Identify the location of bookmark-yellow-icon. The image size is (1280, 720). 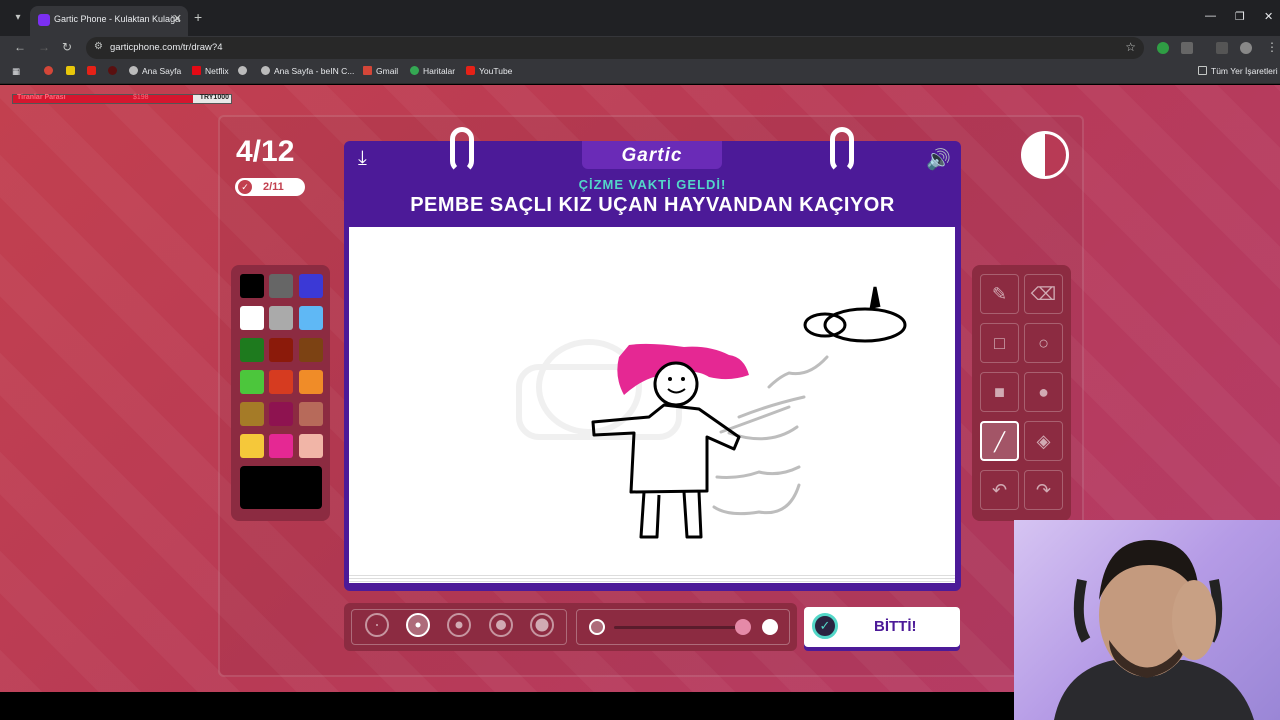
(72, 71).